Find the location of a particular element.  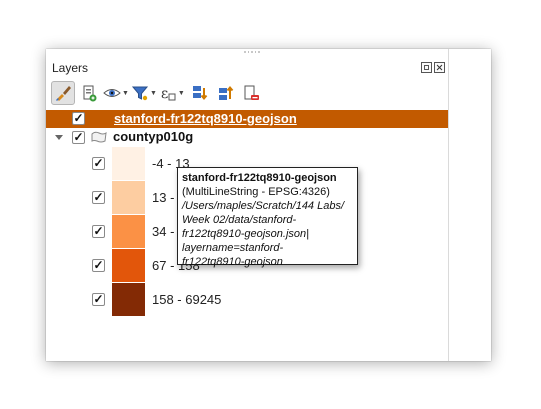

legend-item: ✓ 158 - 69245 is located at coordinates (247, 300).